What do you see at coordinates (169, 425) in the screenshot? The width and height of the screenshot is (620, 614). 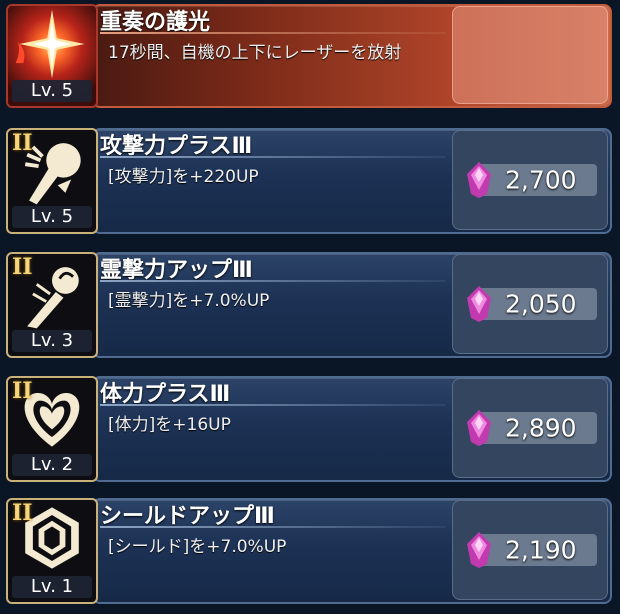 I see `skill-description: [体力]を+16UP` at bounding box center [169, 425].